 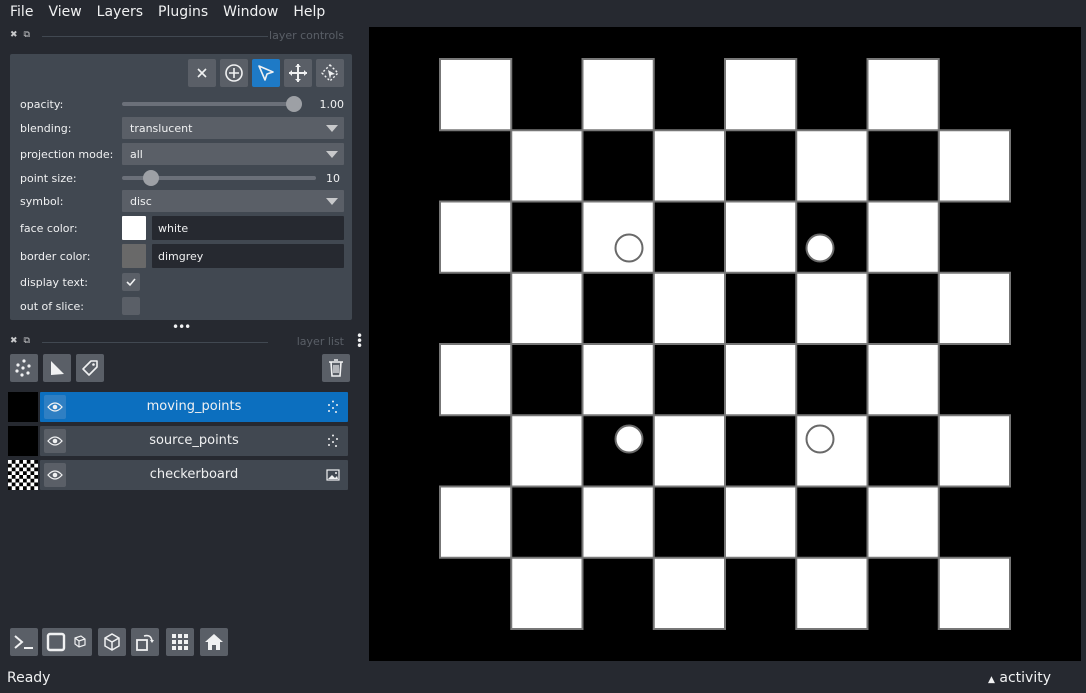 What do you see at coordinates (214, 642) in the screenshot?
I see `home-button` at bounding box center [214, 642].